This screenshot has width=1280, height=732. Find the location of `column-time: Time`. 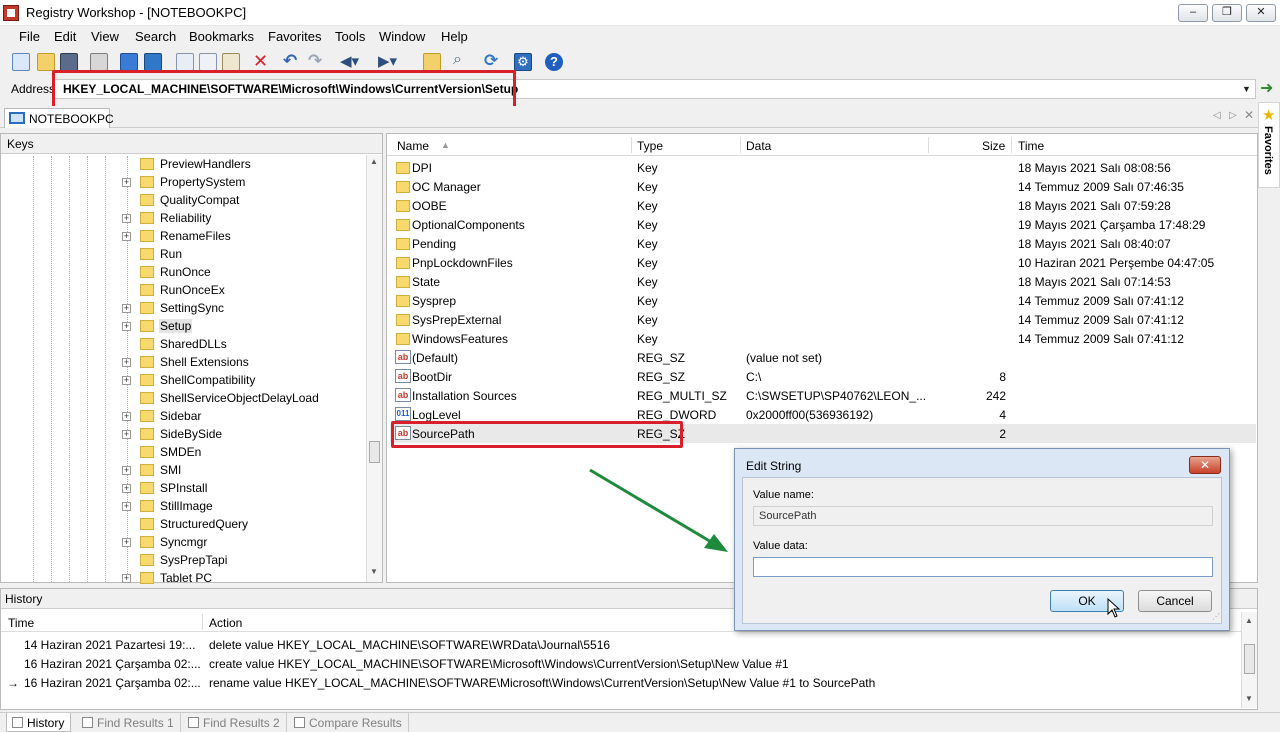

column-time: Time is located at coordinates (1031, 146).